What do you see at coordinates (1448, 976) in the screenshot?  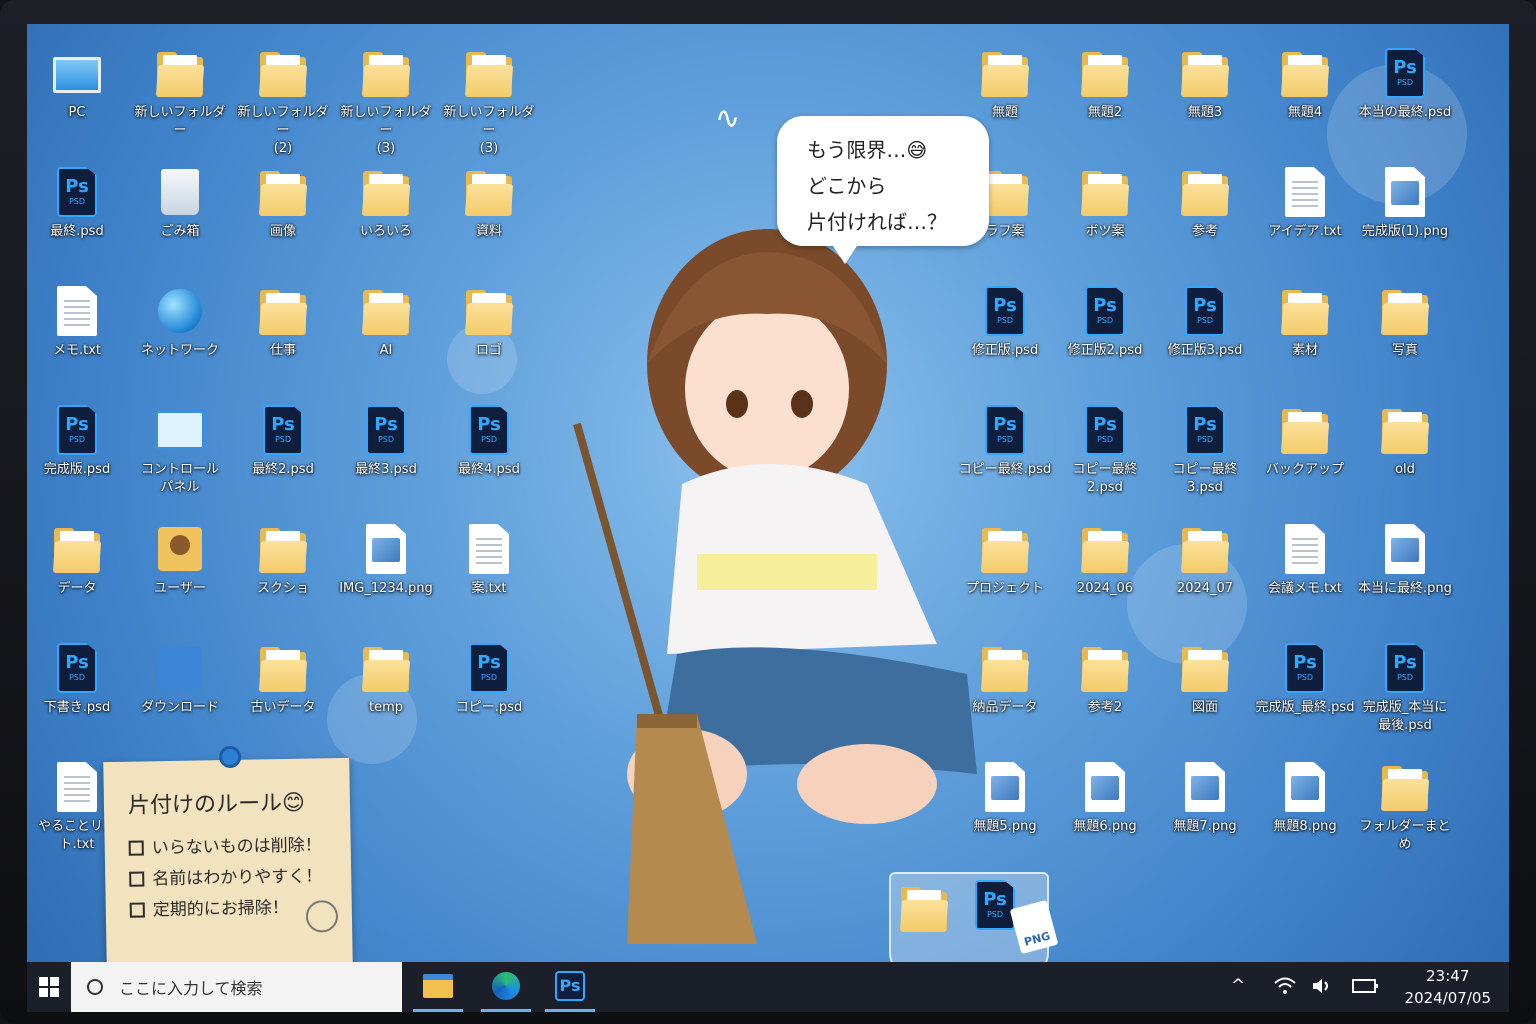 I see `clock-time: 23:47` at bounding box center [1448, 976].